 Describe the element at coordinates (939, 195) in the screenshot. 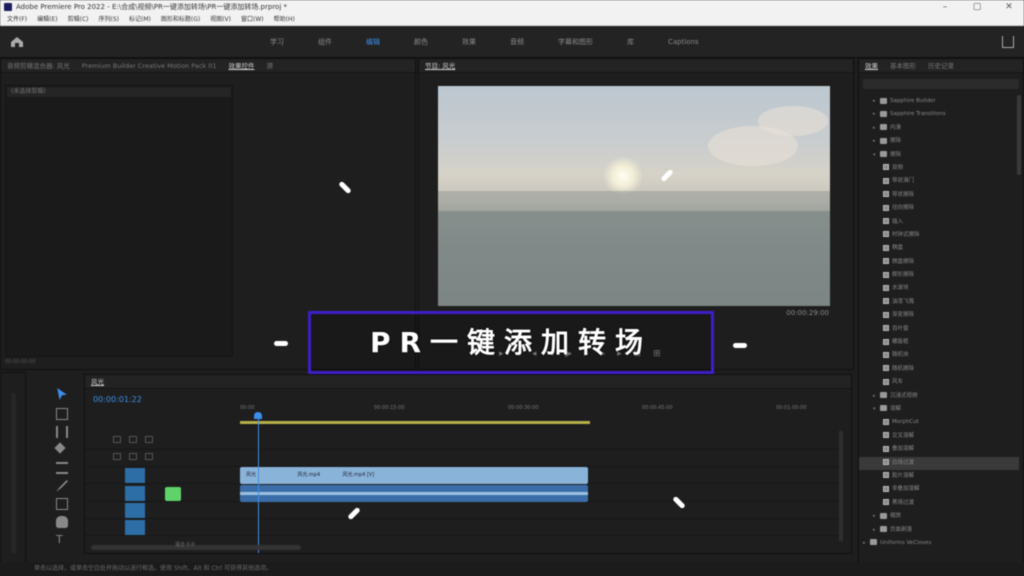

I see `effects-item: 带状擦除` at that location.